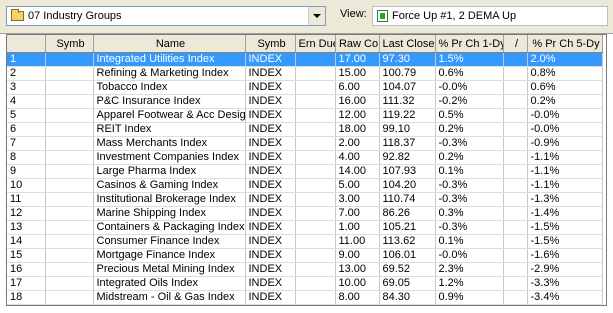 Image resolution: width=613 pixels, height=313 pixels. What do you see at coordinates (169, 115) in the screenshot?
I see `name-cell: Apparel Footwear & Acc Design Index` at bounding box center [169, 115].